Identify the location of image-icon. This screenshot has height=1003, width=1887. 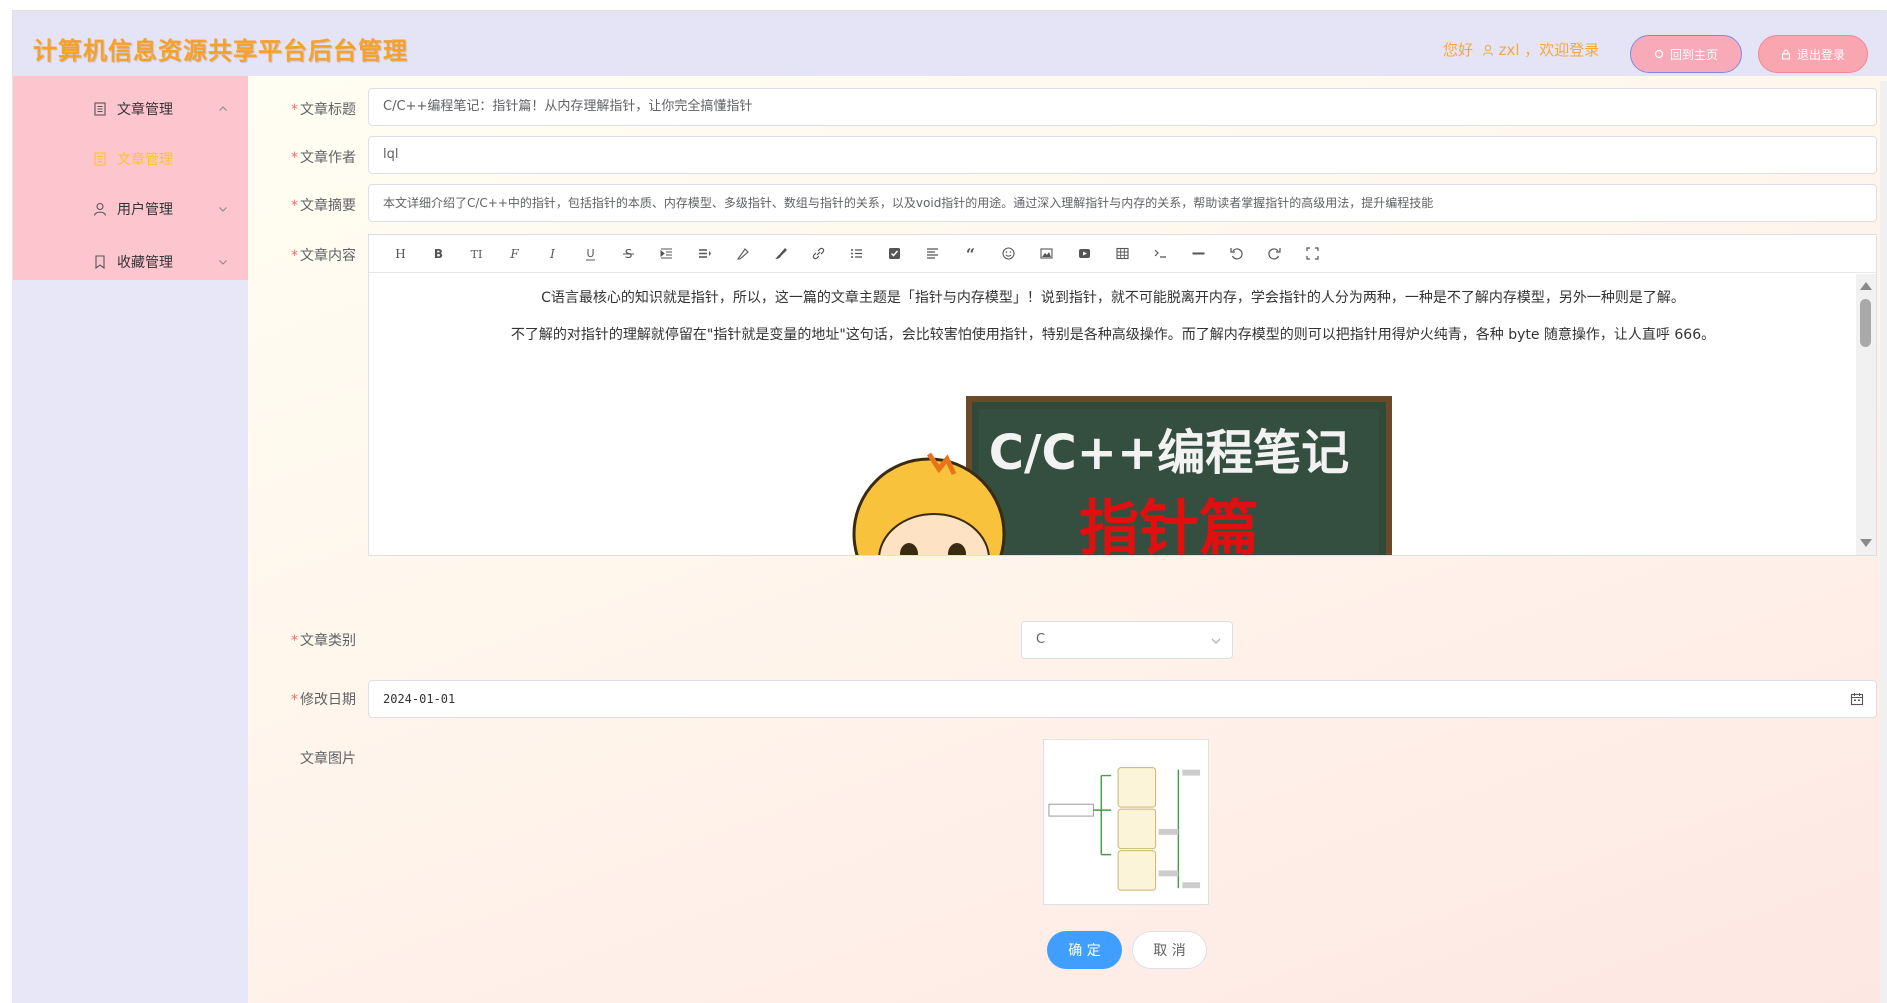
(1046, 253).